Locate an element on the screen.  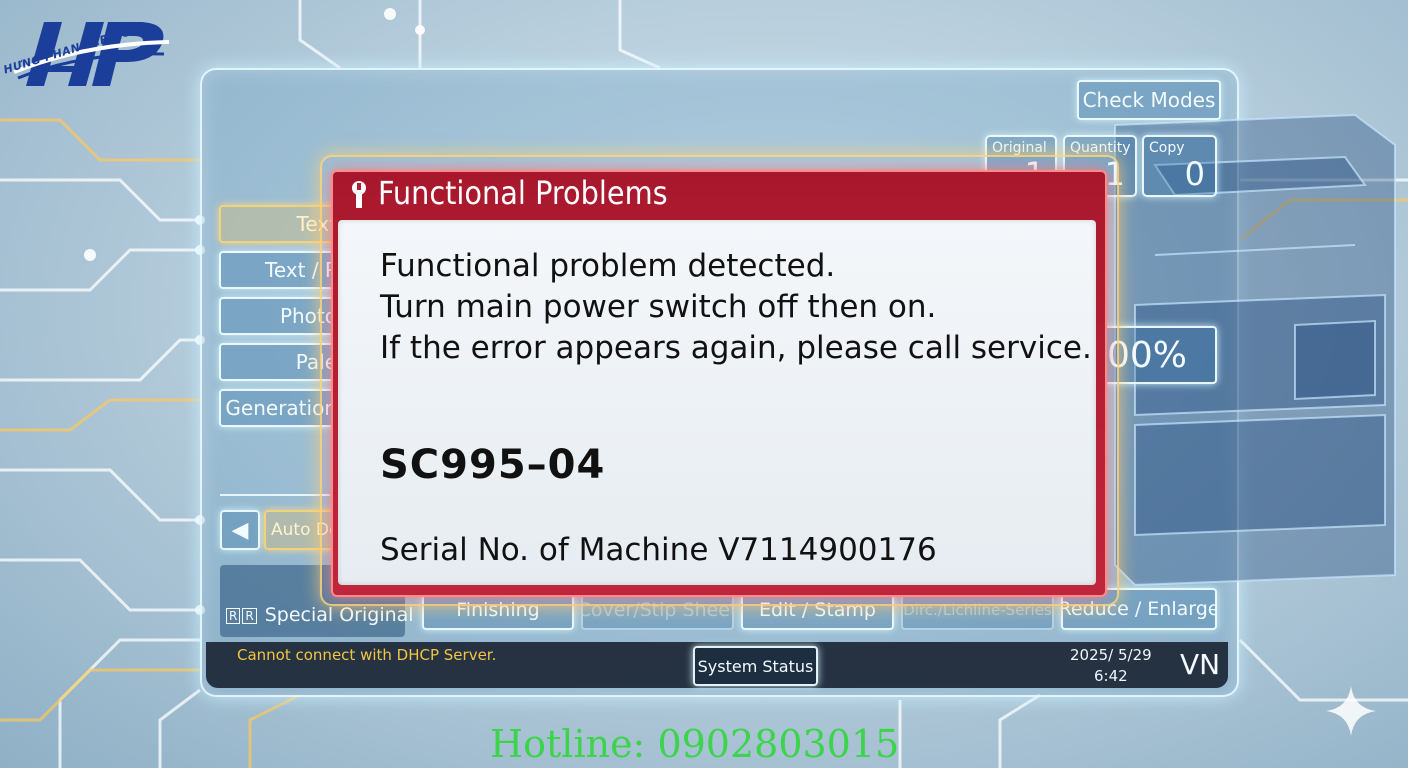
hotline-watermark: Hotline: 0902803015 is located at coordinates (695, 744).